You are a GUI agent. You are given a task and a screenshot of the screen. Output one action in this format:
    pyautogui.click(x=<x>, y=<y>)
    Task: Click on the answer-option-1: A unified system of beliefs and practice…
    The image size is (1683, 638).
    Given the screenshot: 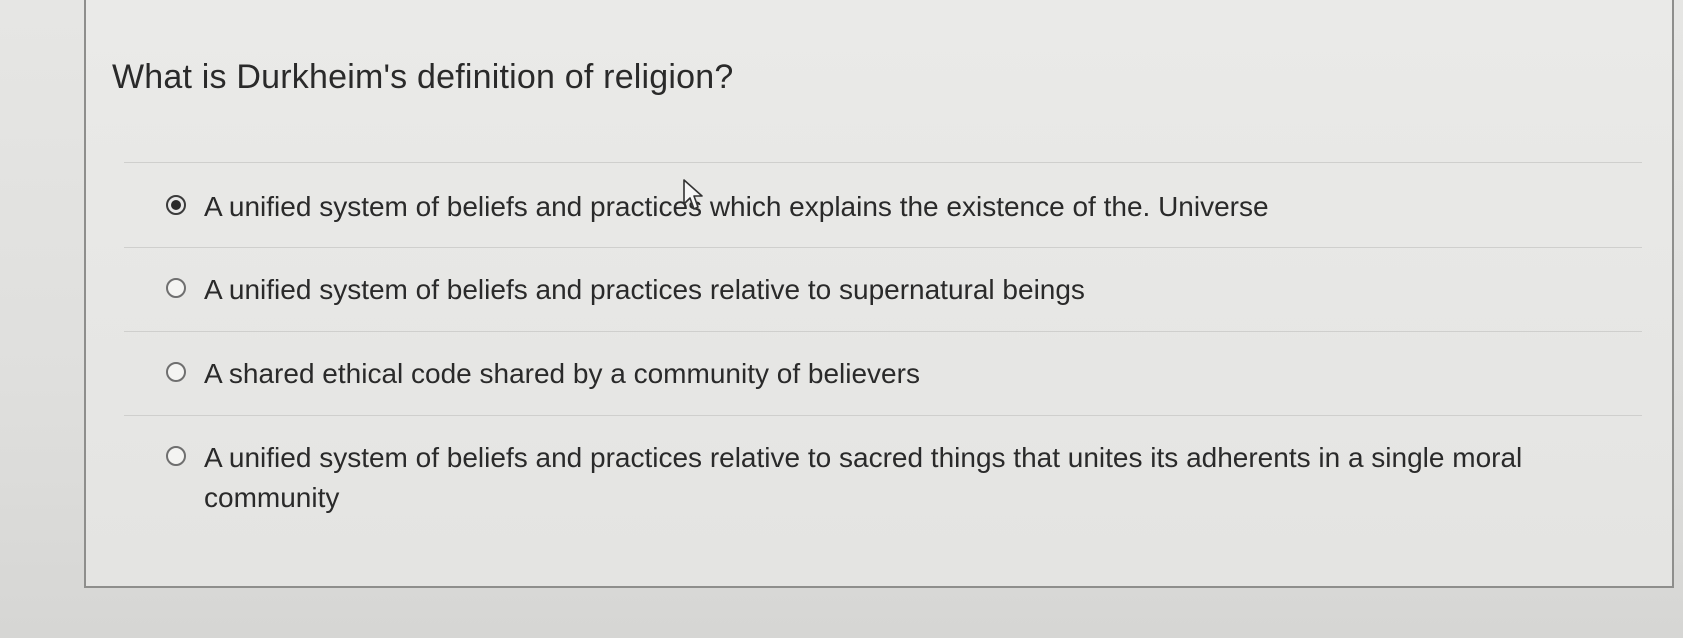 What is the action you would take?
    pyautogui.click(x=883, y=204)
    